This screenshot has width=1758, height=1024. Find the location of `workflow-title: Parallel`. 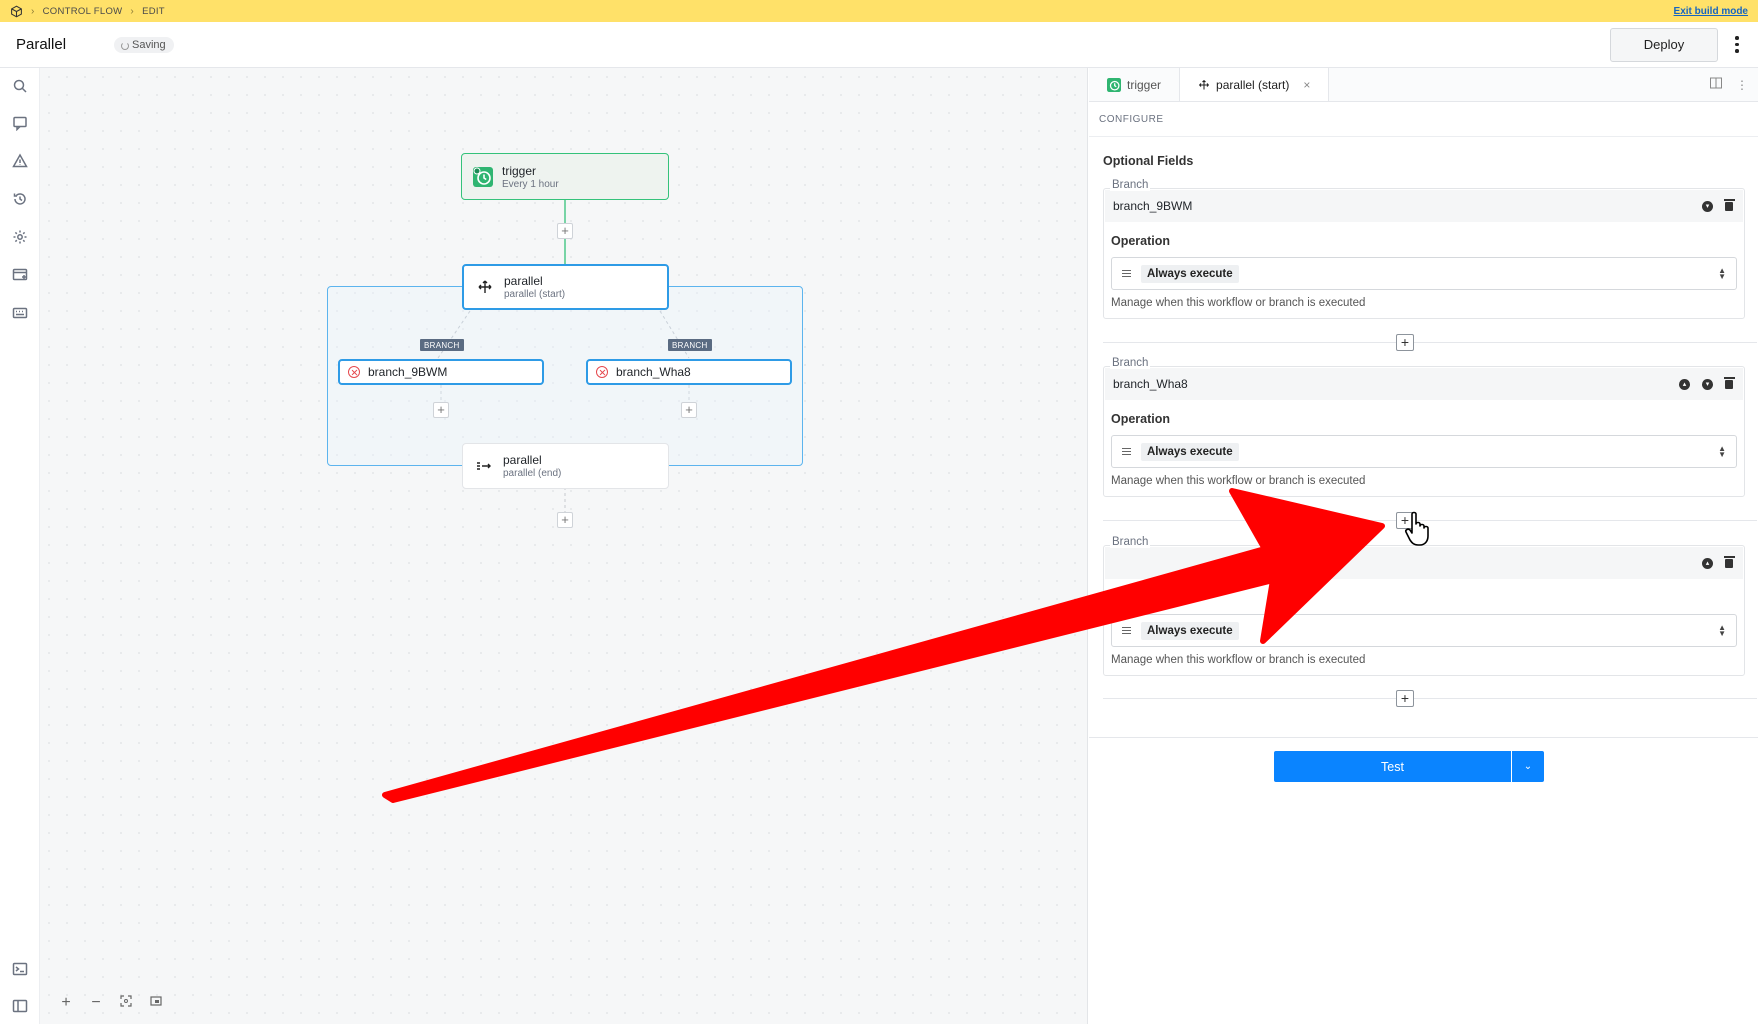

workflow-title: Parallel is located at coordinates (41, 44).